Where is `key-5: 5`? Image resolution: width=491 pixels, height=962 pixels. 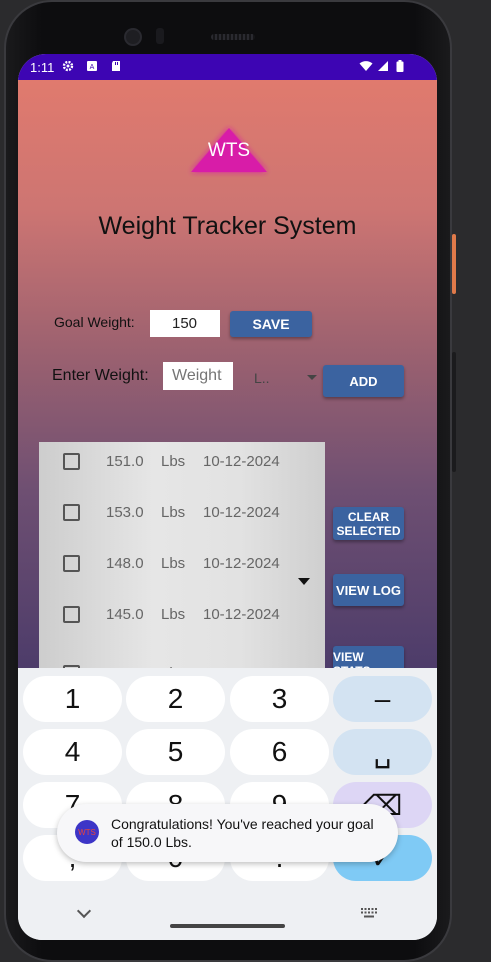 key-5: 5 is located at coordinates (175, 752).